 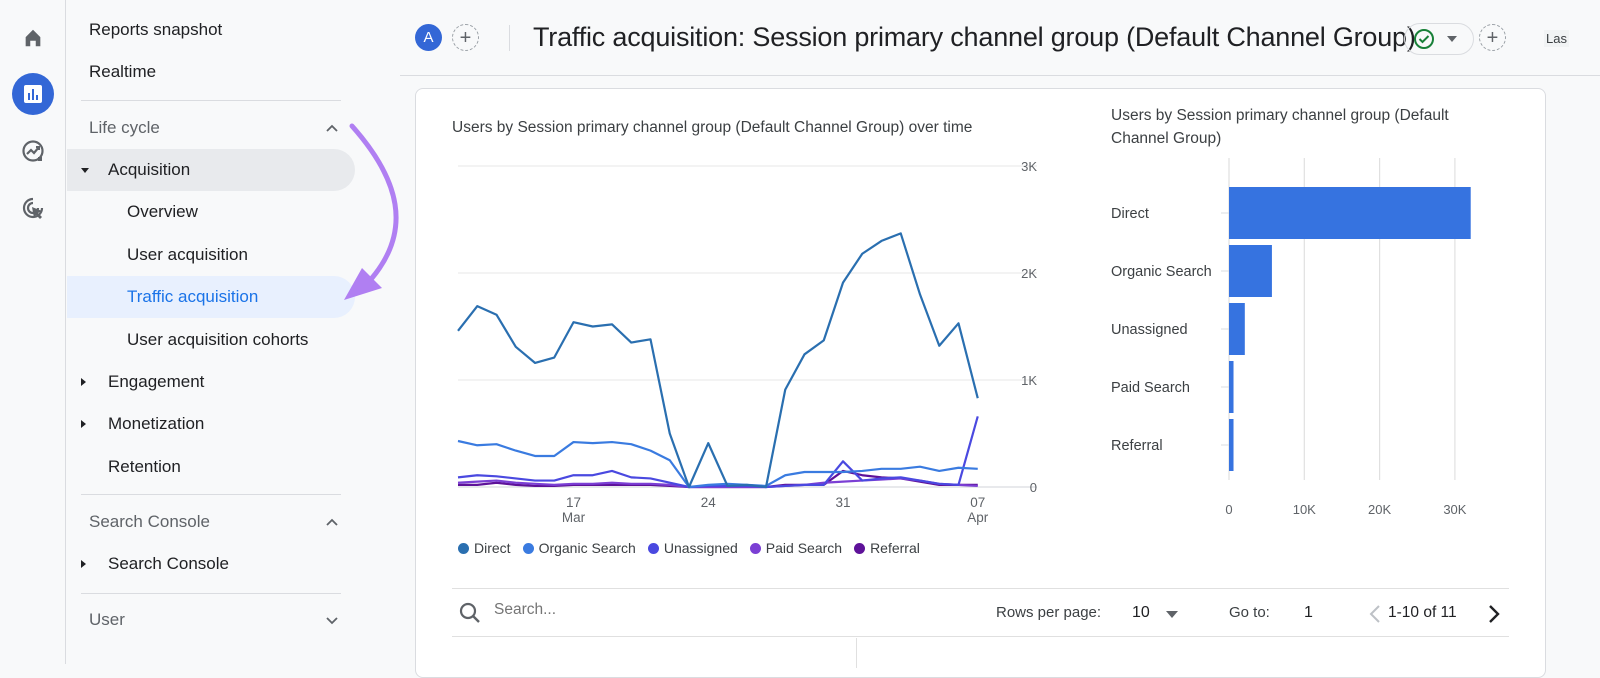 What do you see at coordinates (1029, 273) in the screenshot?
I see `y-tick-label: 2K` at bounding box center [1029, 273].